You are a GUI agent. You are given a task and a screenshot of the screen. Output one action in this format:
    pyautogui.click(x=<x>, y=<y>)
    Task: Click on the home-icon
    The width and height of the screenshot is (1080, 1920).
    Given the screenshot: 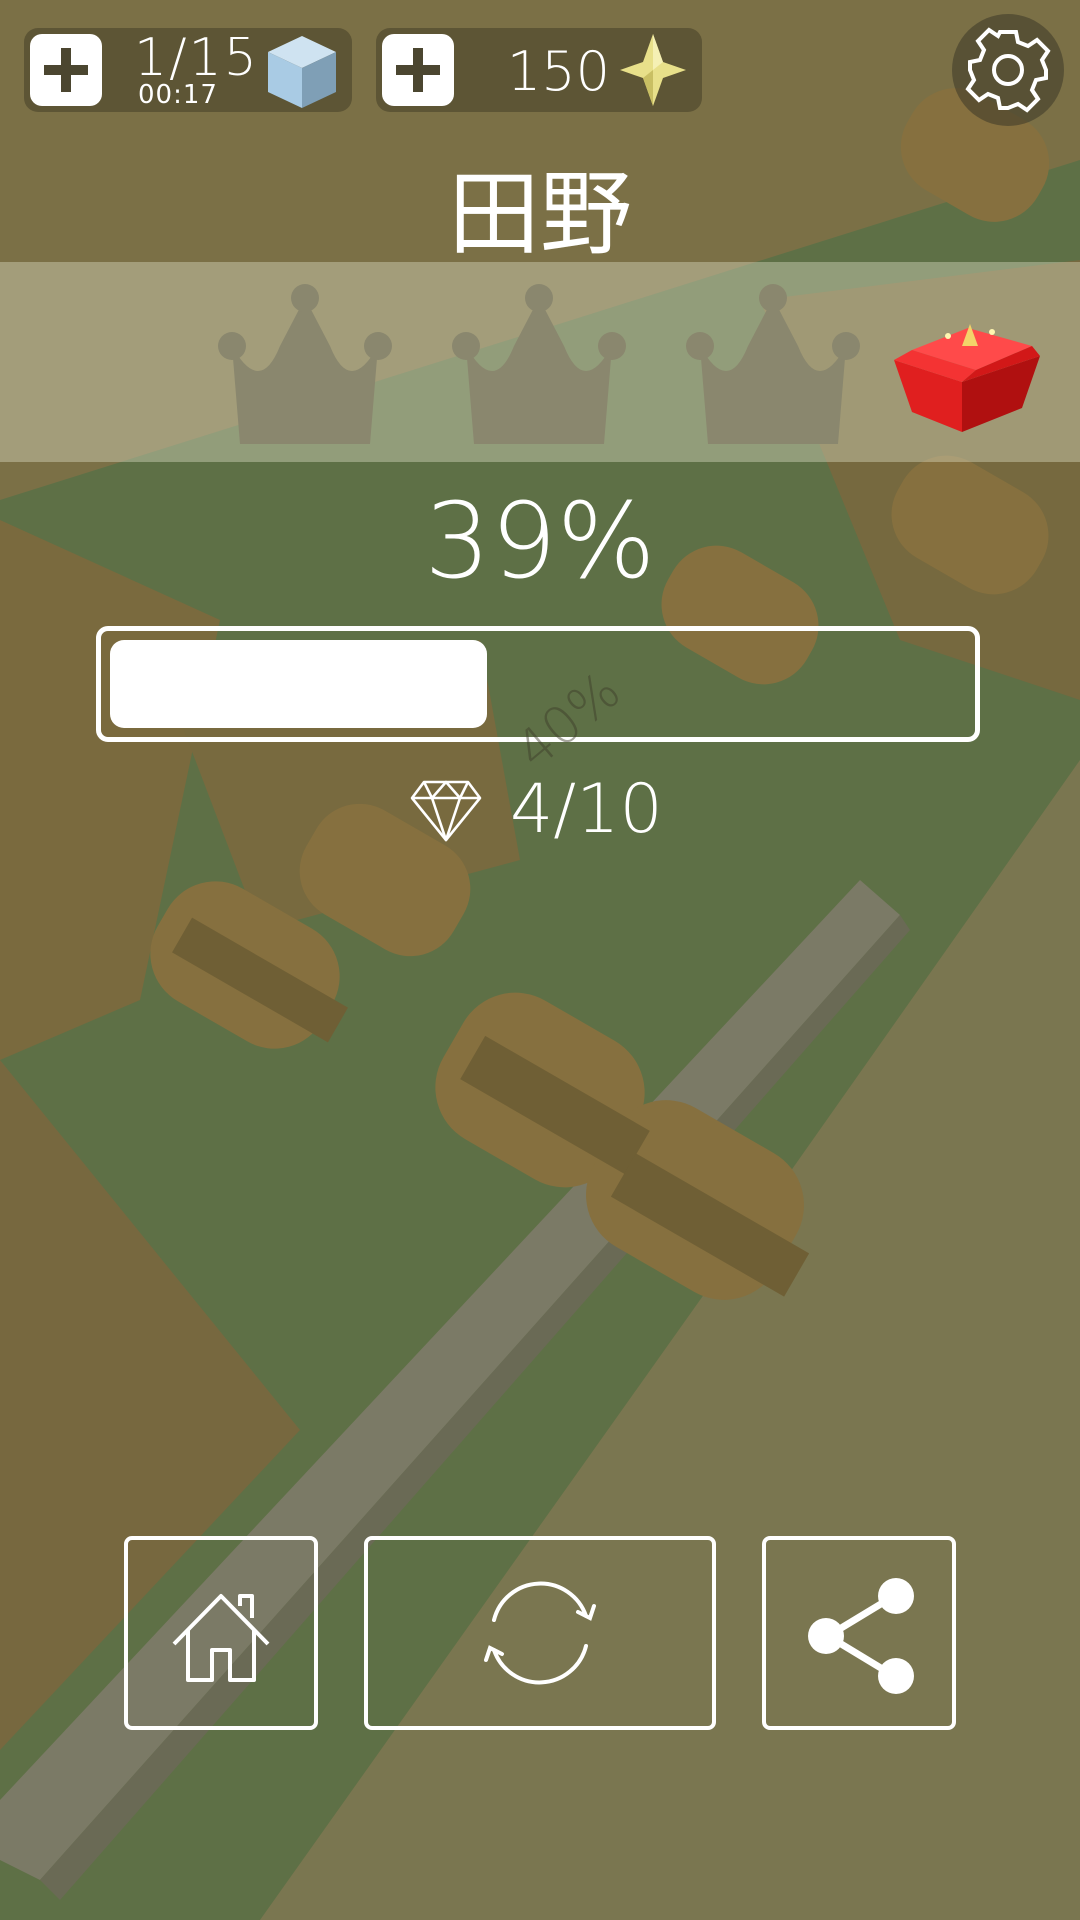 What is the action you would take?
    pyautogui.click(x=221, y=1638)
    